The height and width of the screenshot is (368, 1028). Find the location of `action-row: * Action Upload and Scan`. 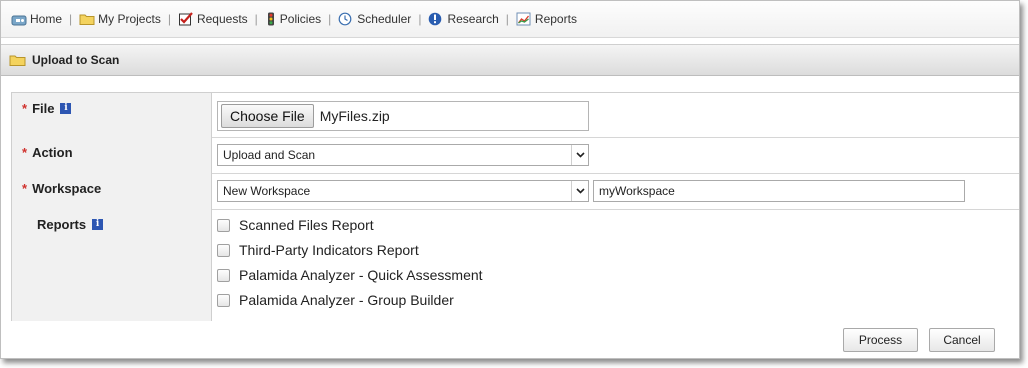

action-row: * Action Upload and Scan is located at coordinates (515, 155).